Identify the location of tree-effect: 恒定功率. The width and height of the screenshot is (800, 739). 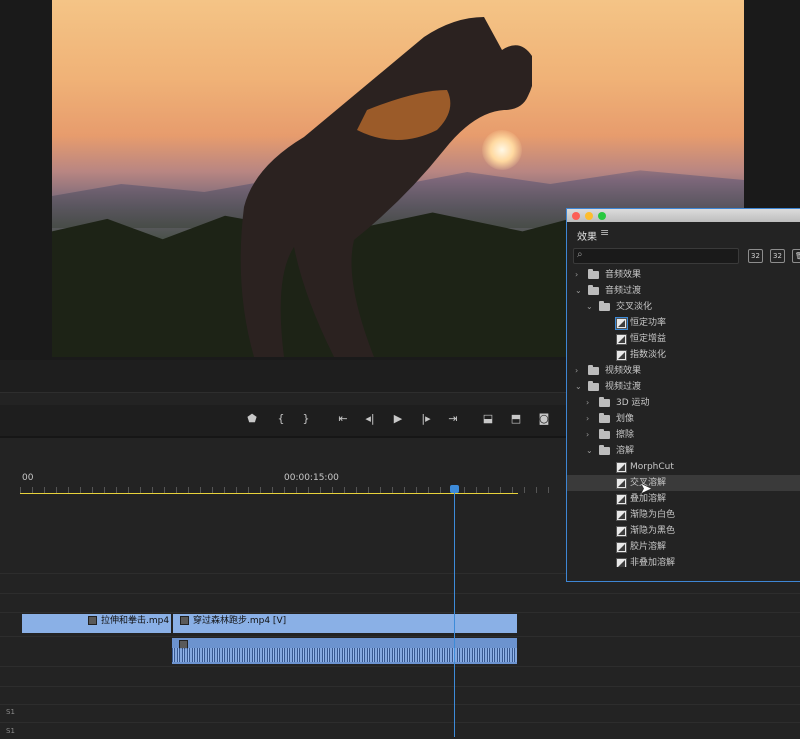
(683, 323).